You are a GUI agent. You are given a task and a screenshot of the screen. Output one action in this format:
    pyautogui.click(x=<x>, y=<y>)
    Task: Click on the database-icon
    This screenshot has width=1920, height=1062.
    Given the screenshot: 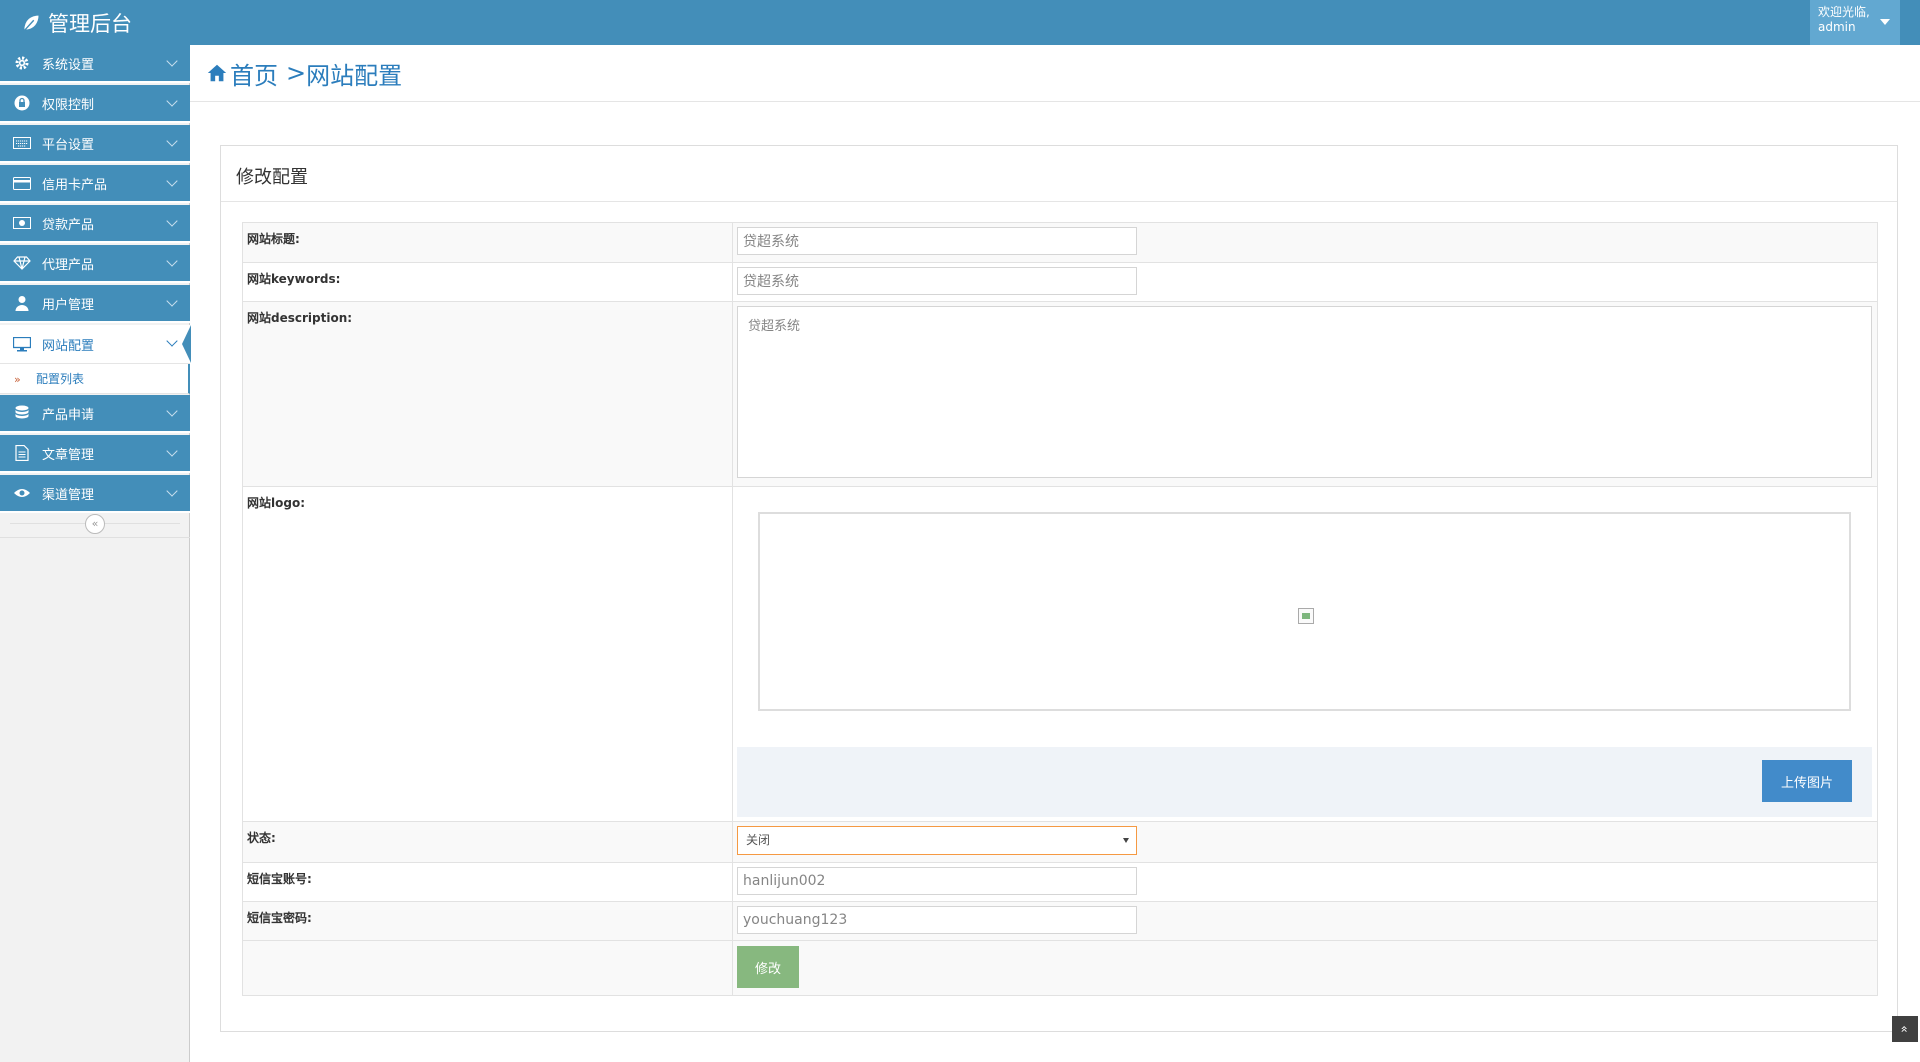 What is the action you would take?
    pyautogui.click(x=22, y=413)
    